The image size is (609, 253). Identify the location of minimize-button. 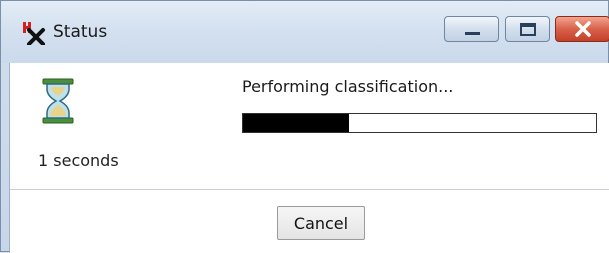
(471, 29).